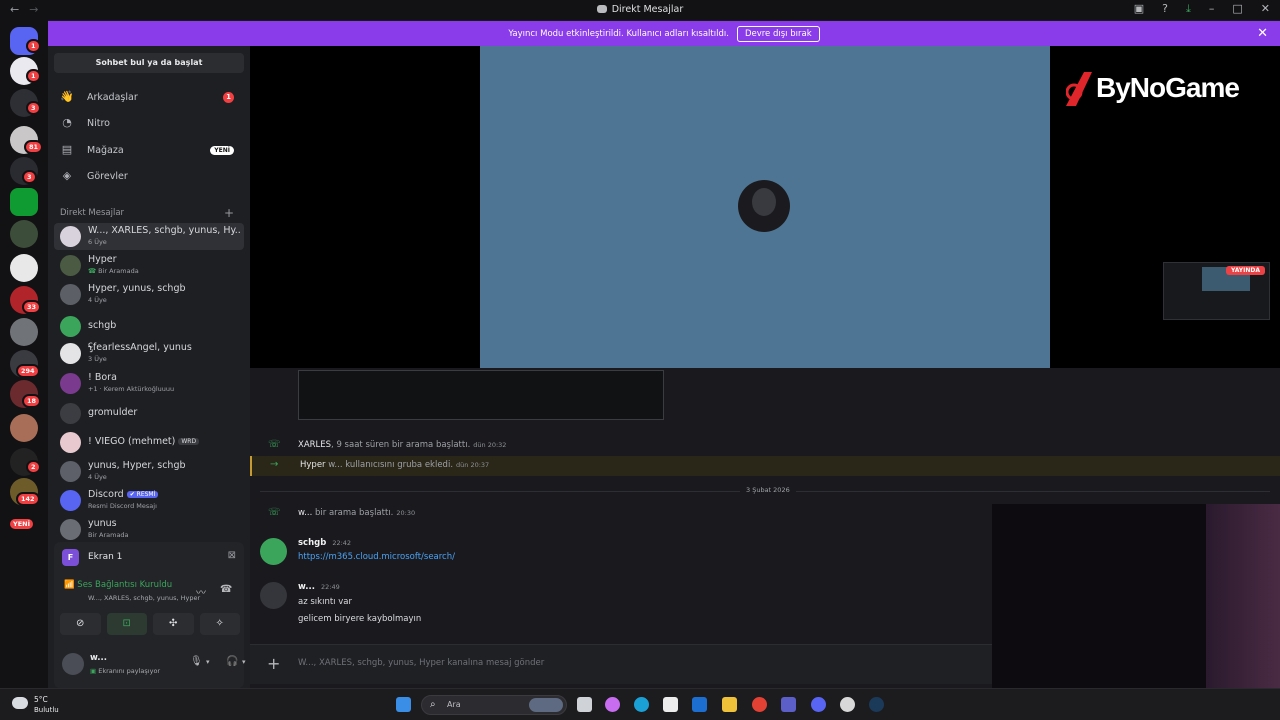 This screenshot has width=1280, height=720. I want to click on steam-icon, so click(876, 704).